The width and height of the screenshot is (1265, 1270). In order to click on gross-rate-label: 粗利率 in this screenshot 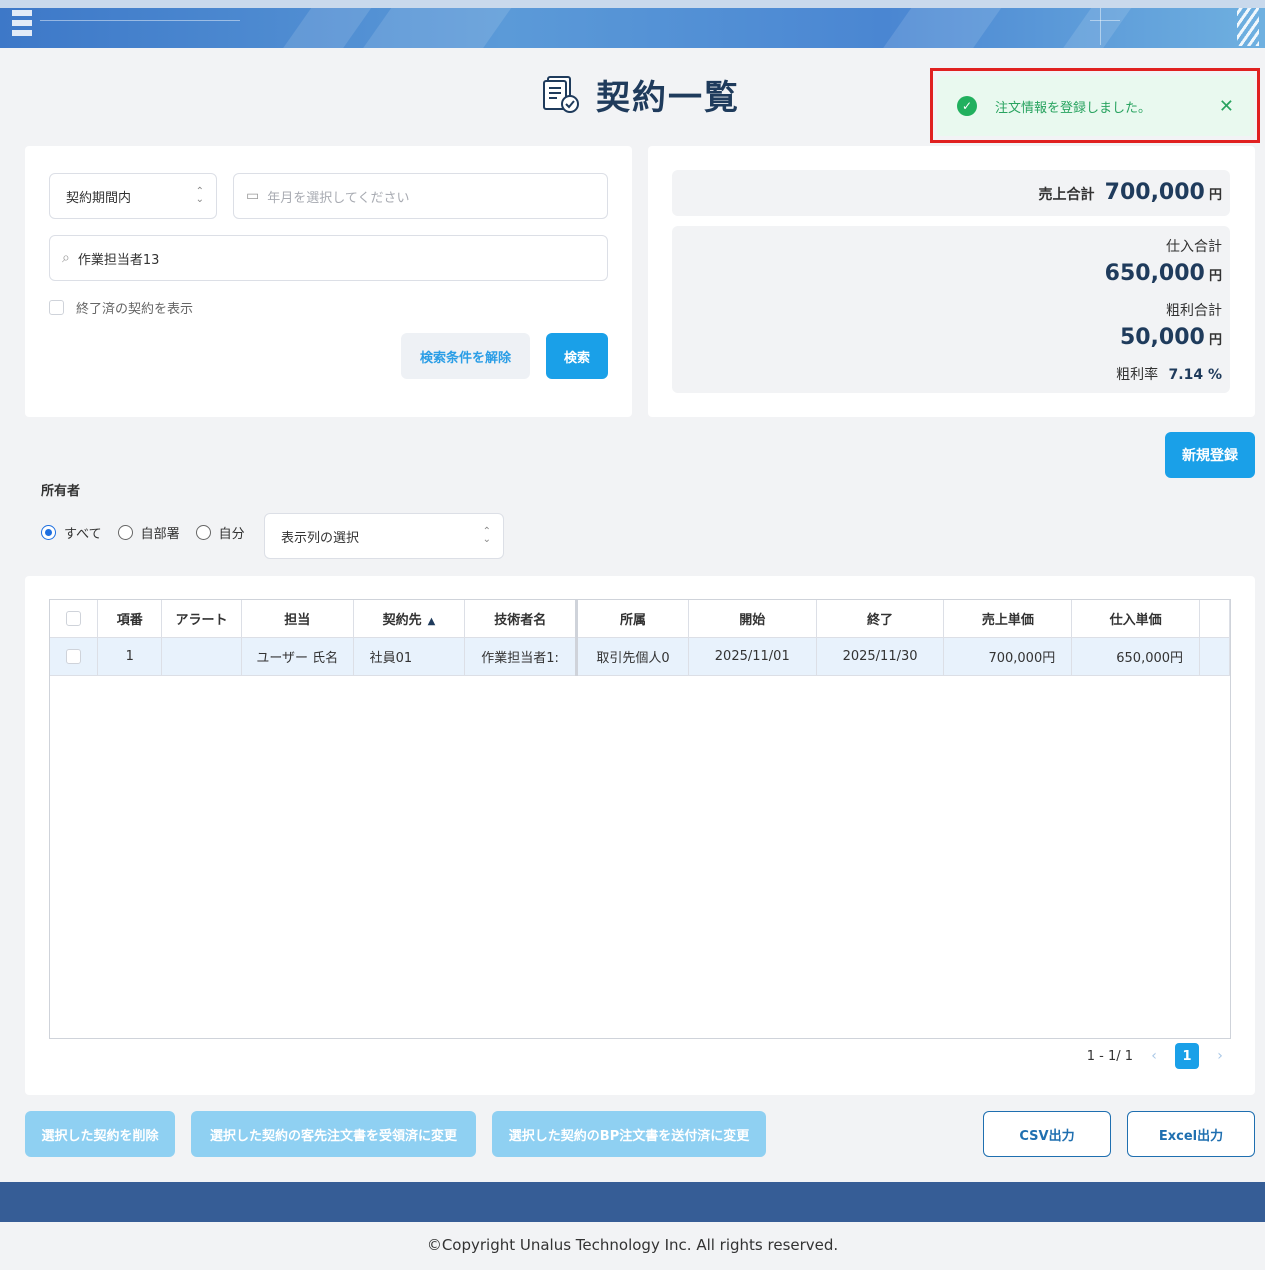, I will do `click(1137, 375)`.